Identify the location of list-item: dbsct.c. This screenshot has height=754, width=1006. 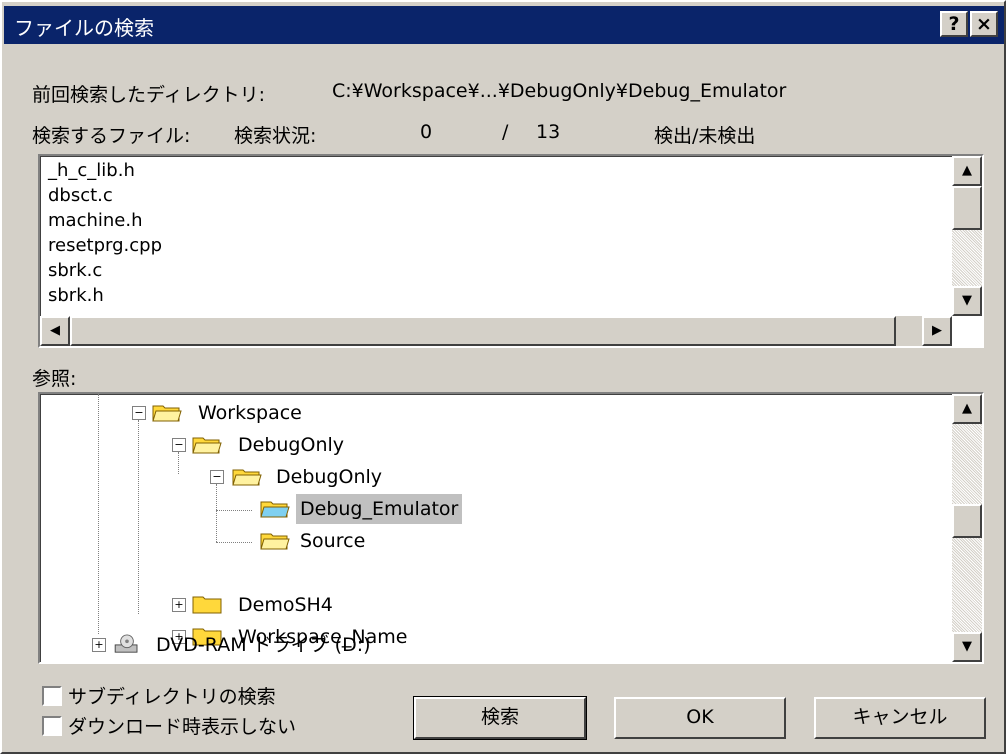
(105, 195).